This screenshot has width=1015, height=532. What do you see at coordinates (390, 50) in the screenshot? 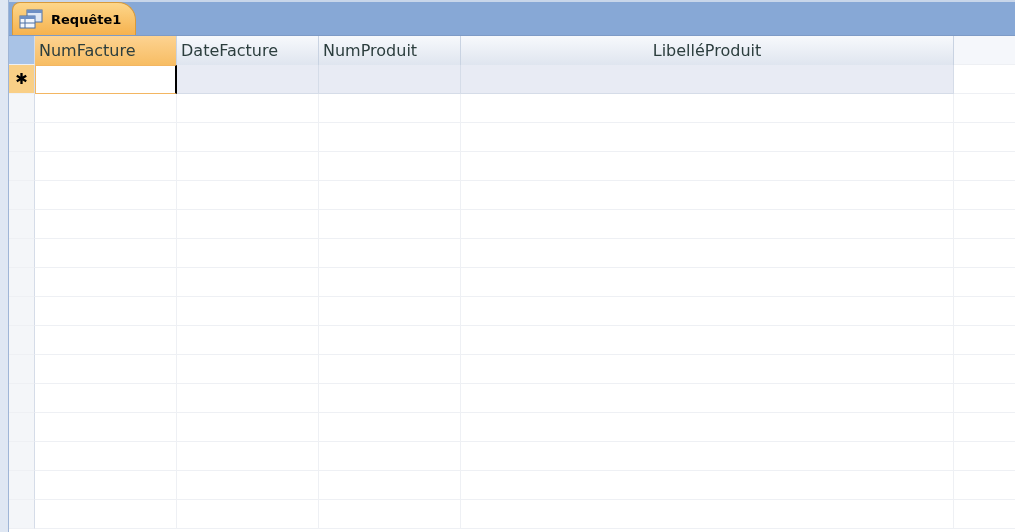
I see `column-header: NumProduit` at bounding box center [390, 50].